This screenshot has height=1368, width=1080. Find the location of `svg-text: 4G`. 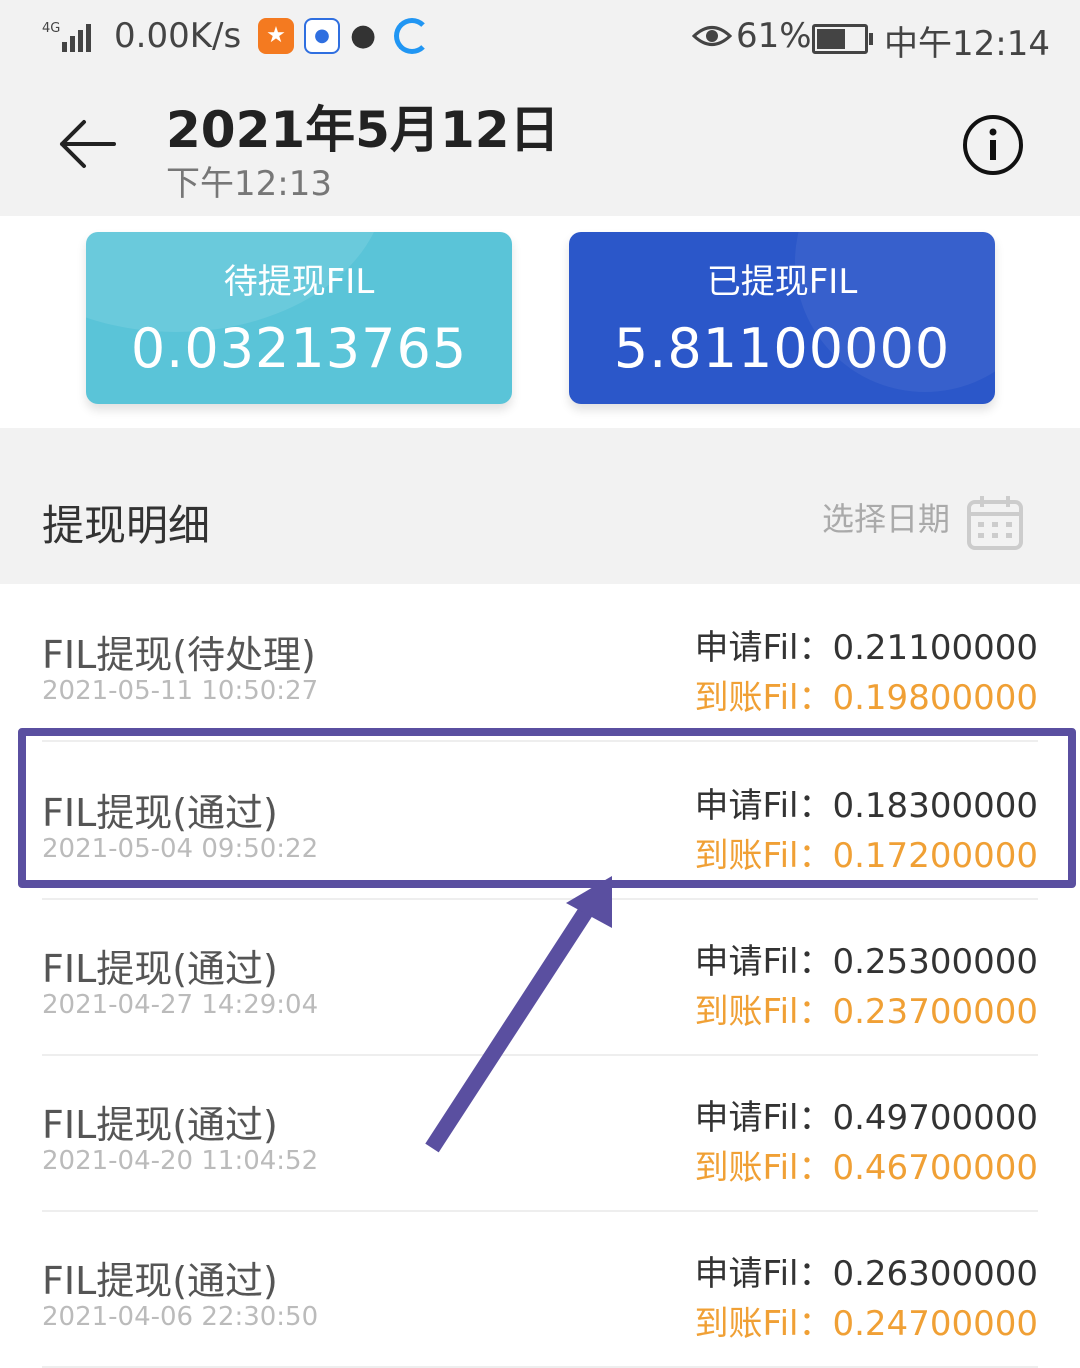

svg-text: 4G is located at coordinates (51, 28).